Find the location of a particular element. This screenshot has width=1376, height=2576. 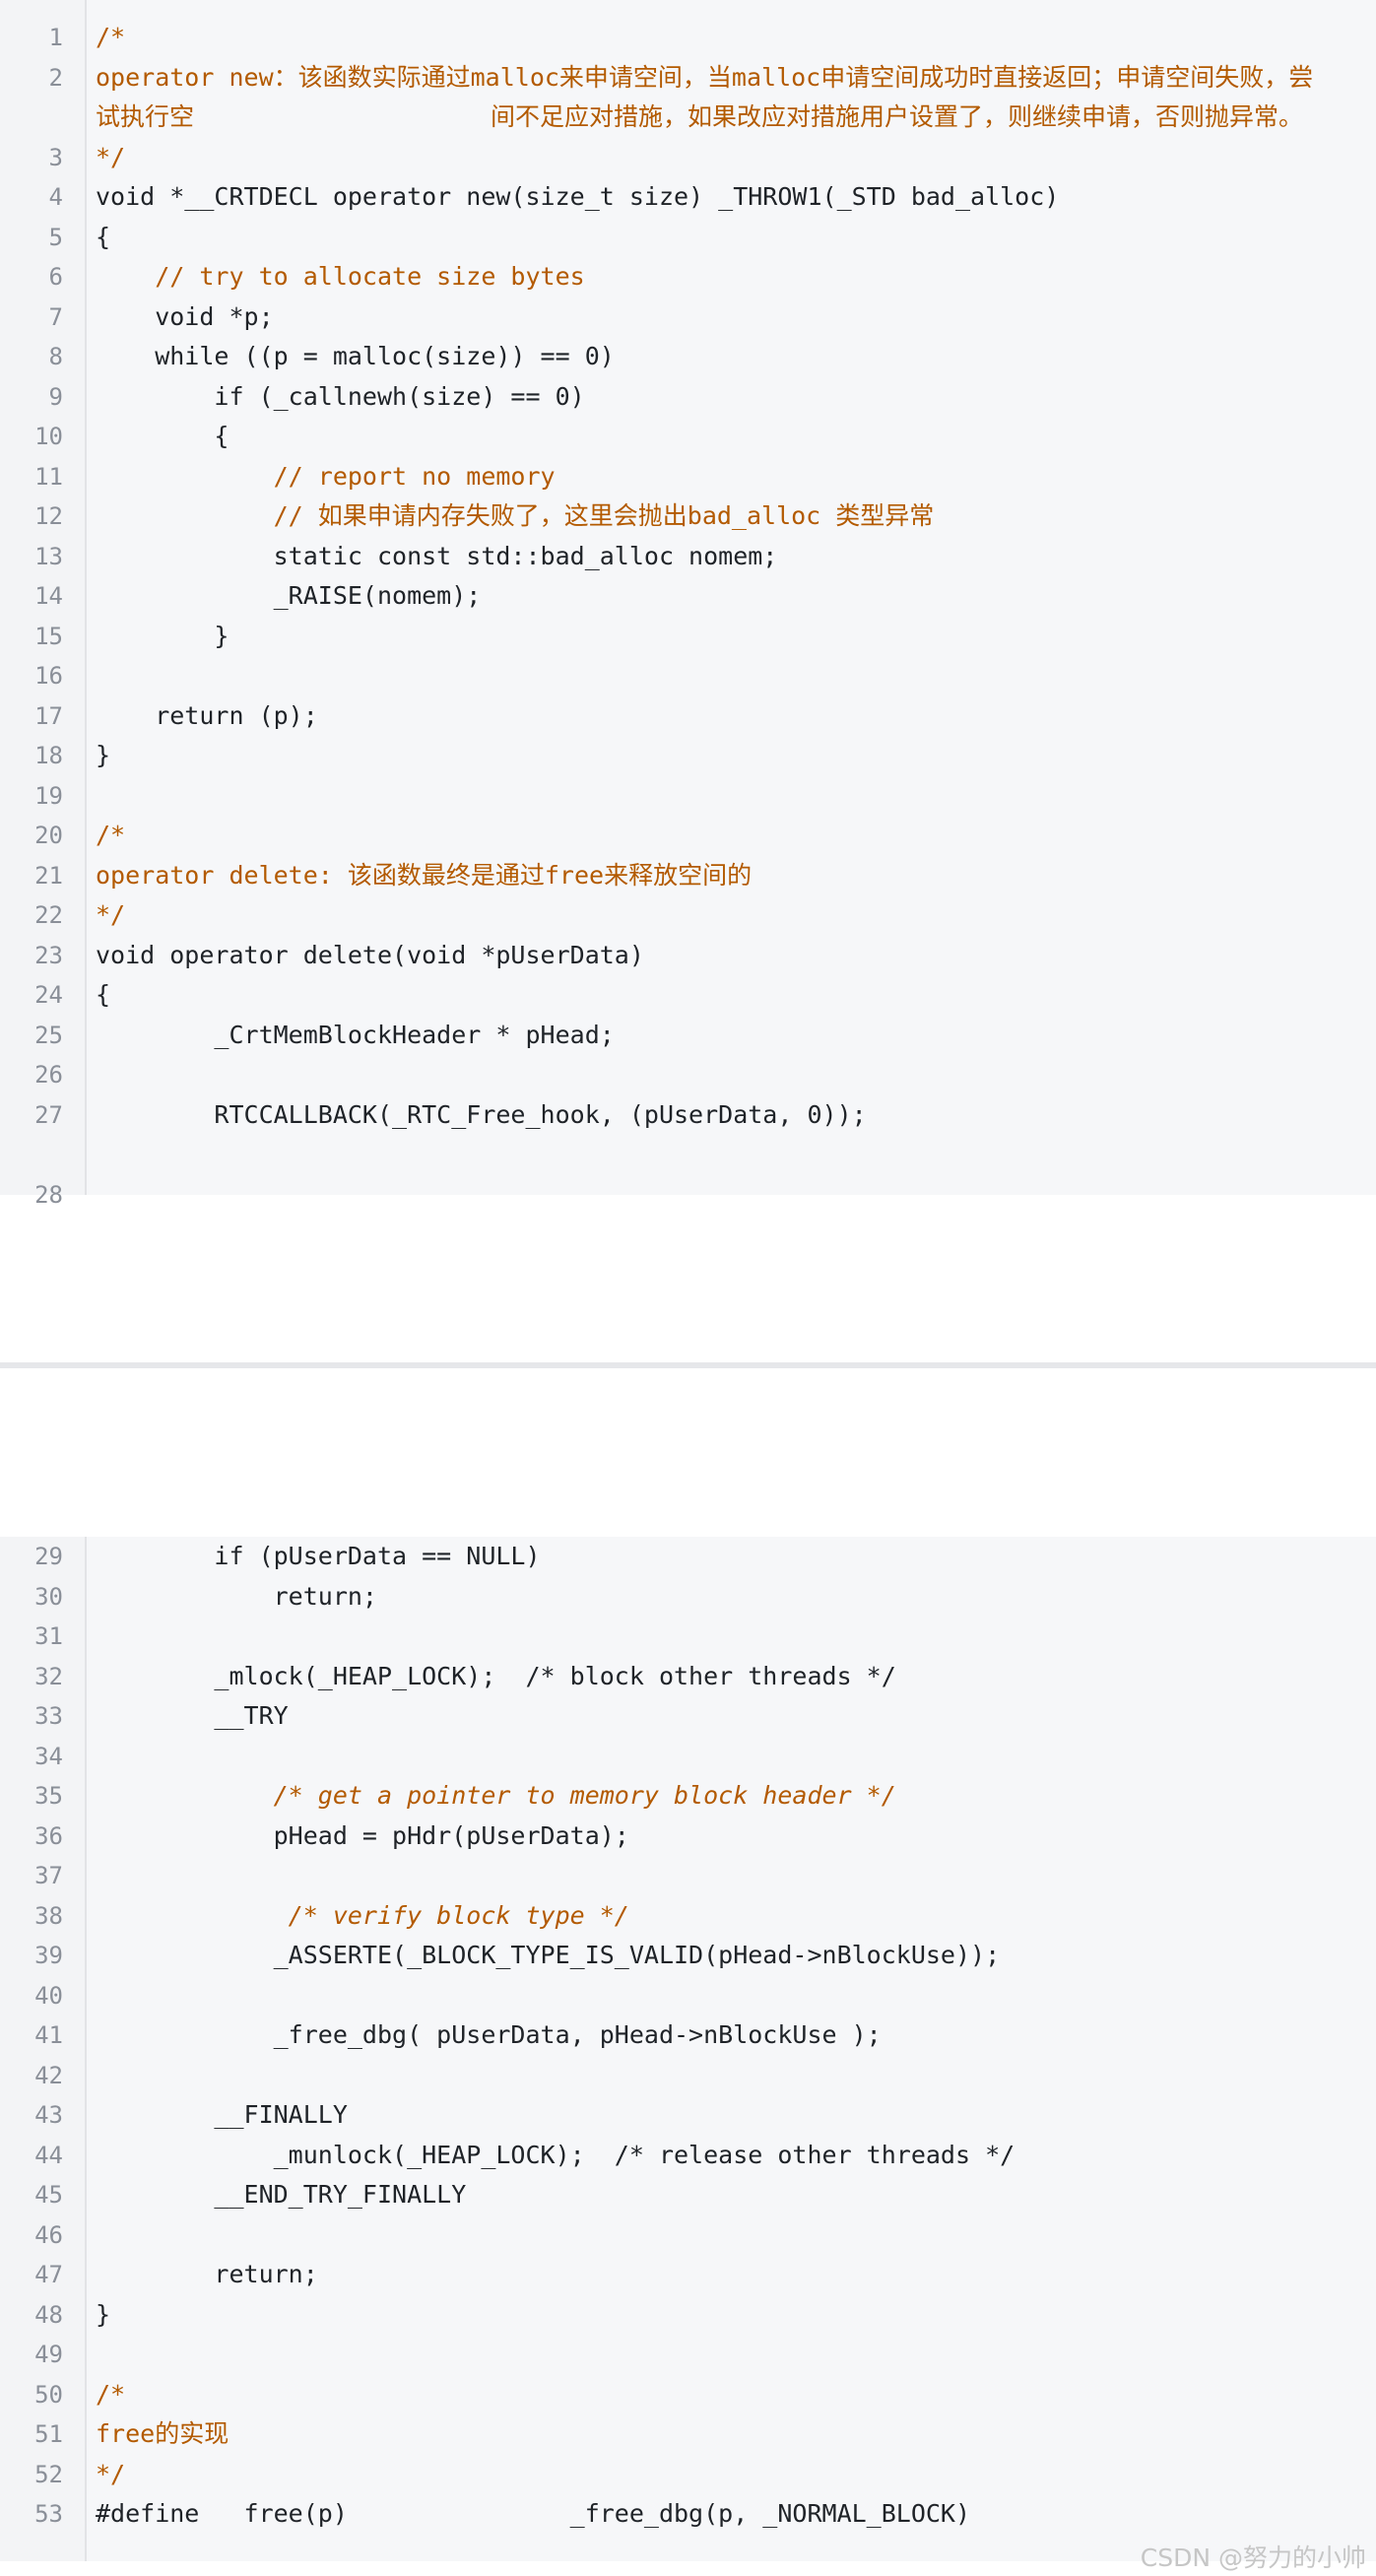

section-divider is located at coordinates (688, 1365).